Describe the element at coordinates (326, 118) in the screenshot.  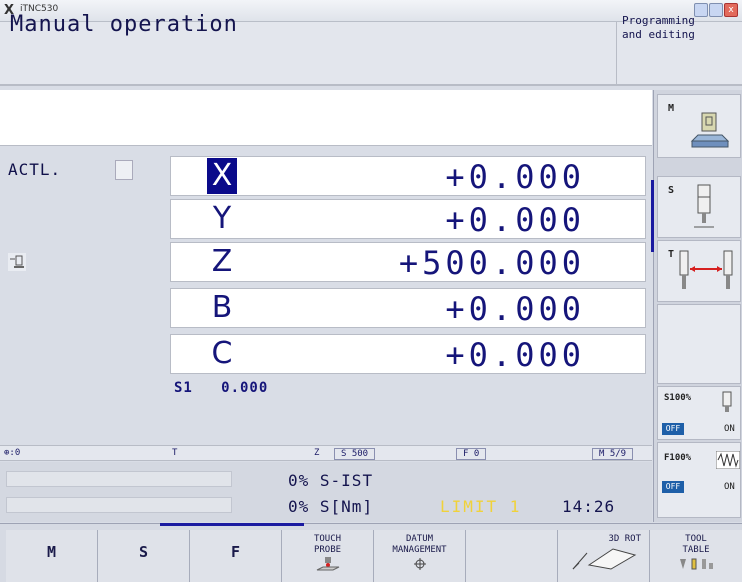
I see `message-area` at that location.